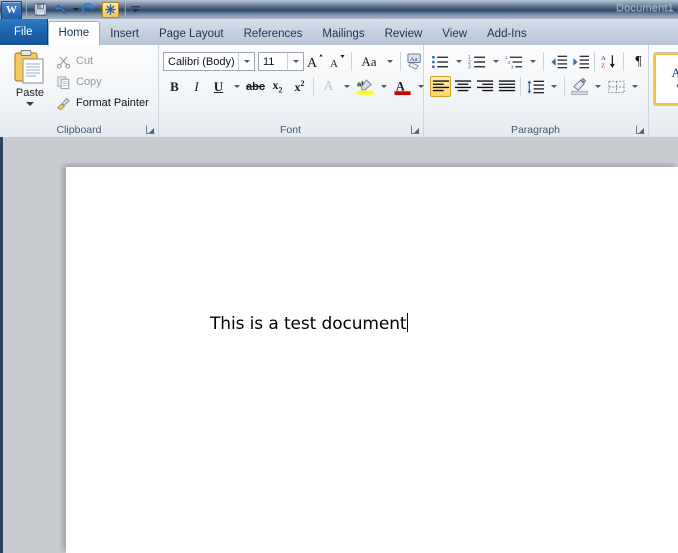 The width and height of the screenshot is (678, 553). Describe the element at coordinates (63, 82) in the screenshot. I see `copy-icon` at that location.